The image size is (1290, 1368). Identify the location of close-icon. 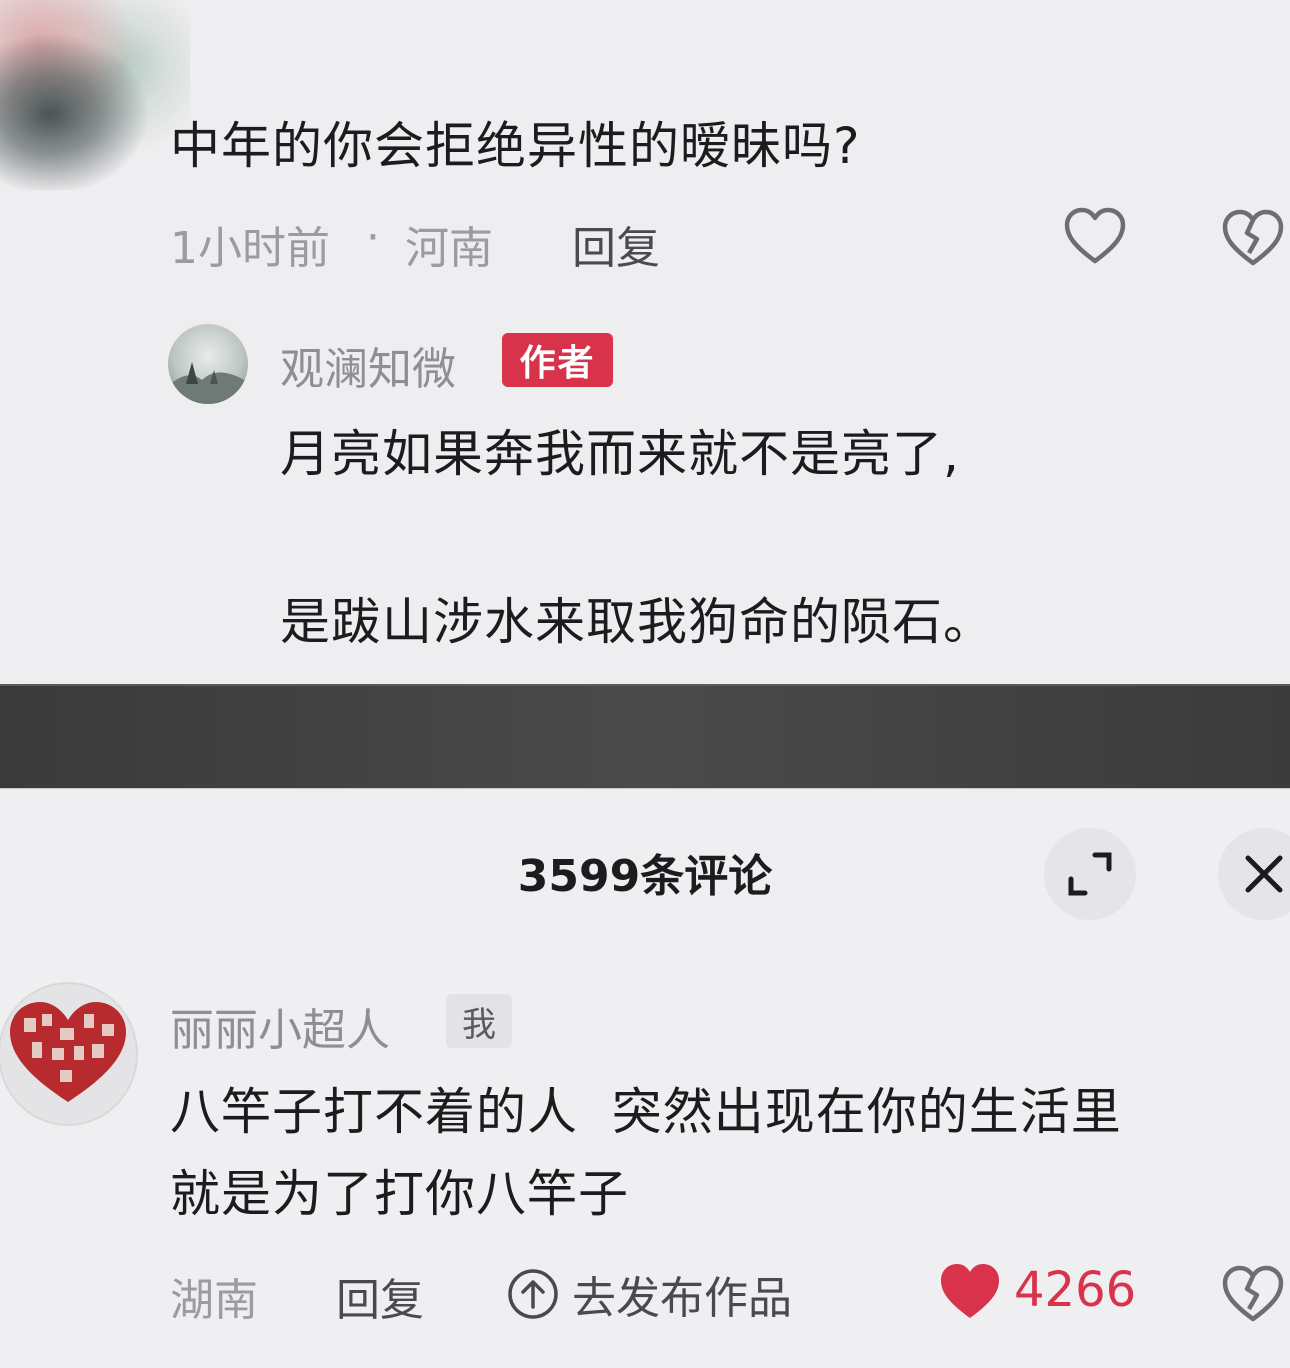
(1264, 874).